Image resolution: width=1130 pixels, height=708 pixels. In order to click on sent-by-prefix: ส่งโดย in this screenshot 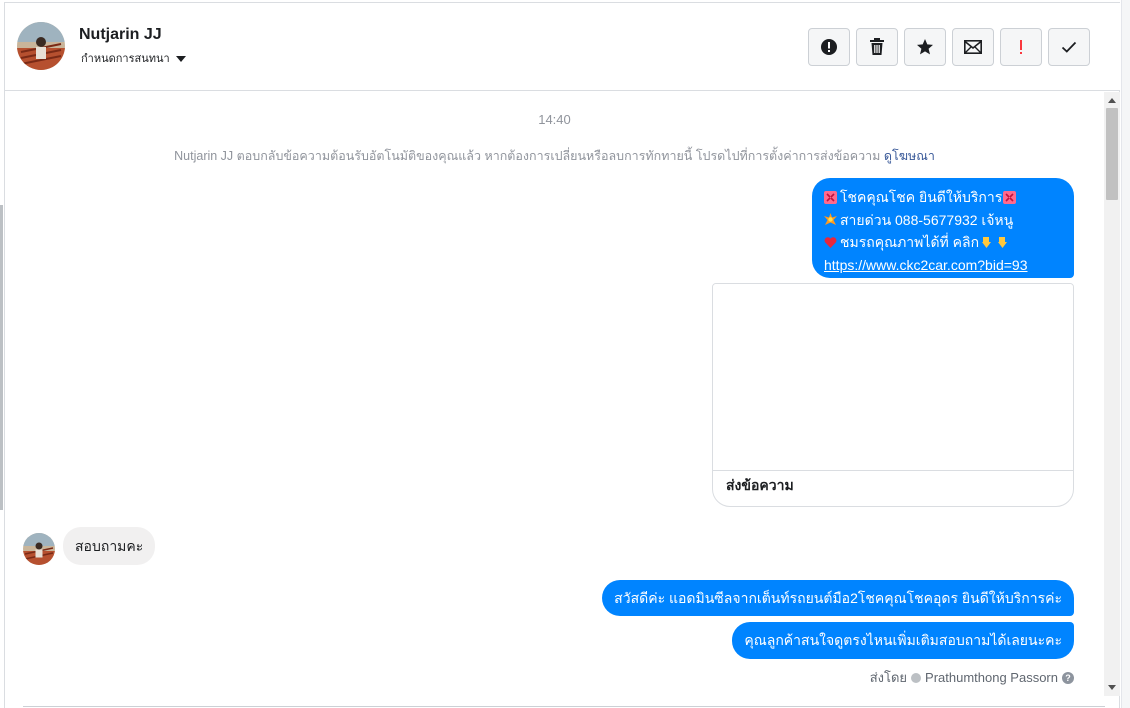, I will do `click(888, 677)`.